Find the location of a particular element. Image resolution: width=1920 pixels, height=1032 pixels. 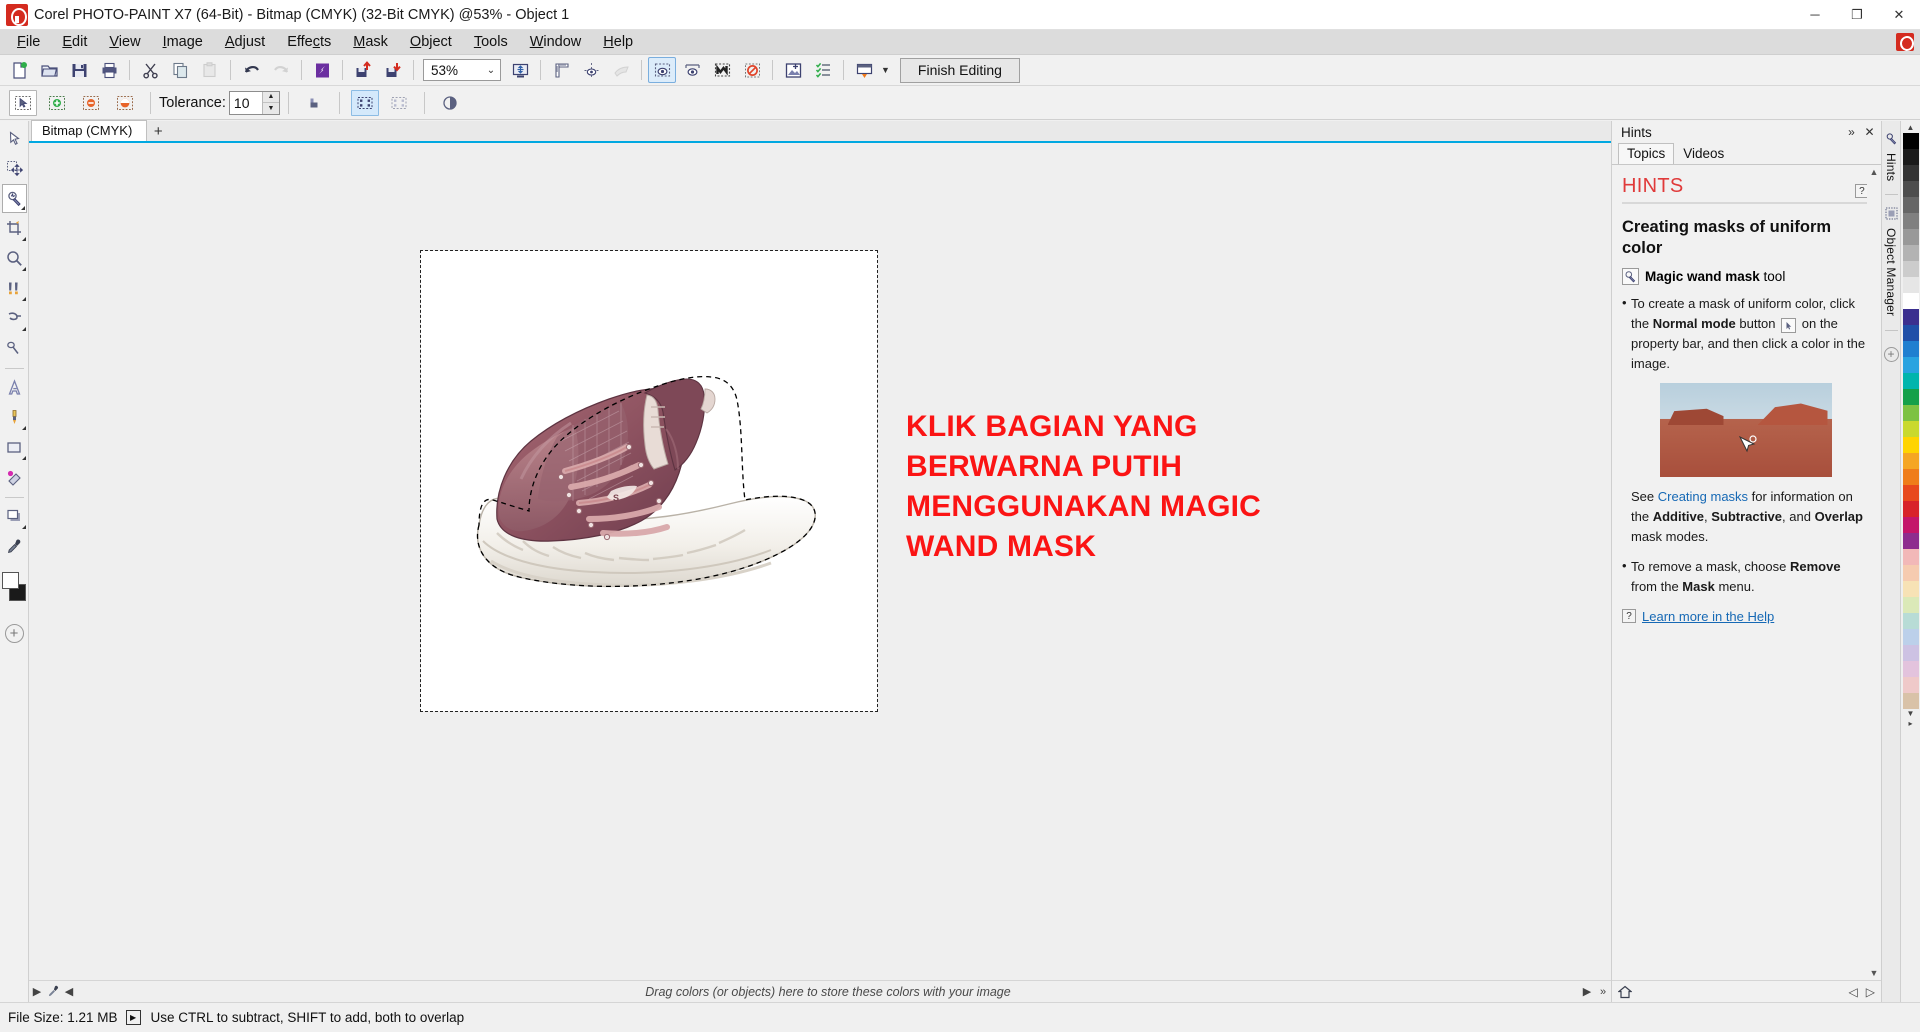

additive-mode-button is located at coordinates (57, 103).